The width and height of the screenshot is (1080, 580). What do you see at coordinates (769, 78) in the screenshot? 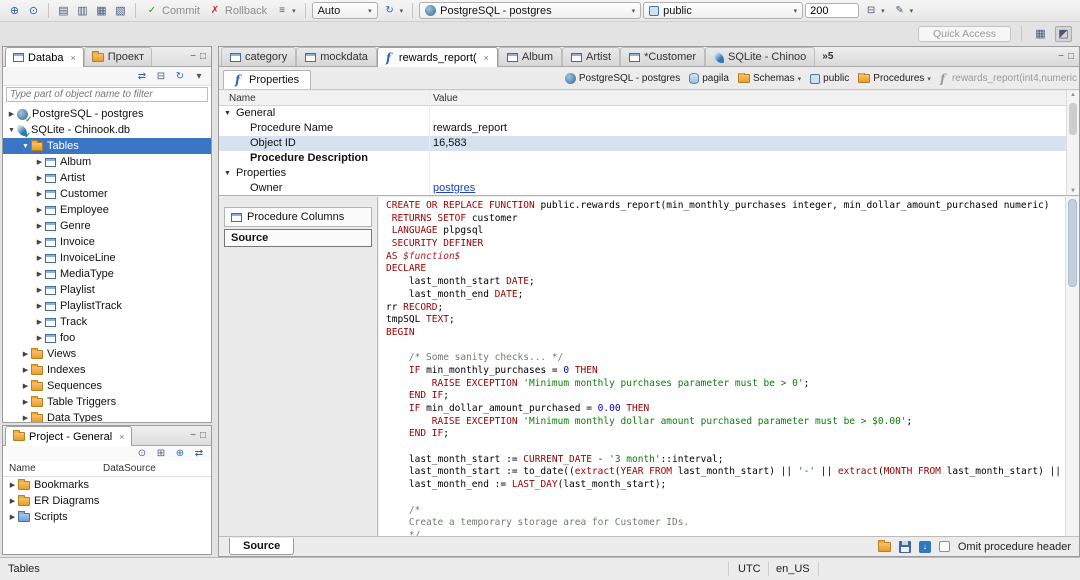
I see `breadcrumb-item-schemas: Schemas ▾` at bounding box center [769, 78].